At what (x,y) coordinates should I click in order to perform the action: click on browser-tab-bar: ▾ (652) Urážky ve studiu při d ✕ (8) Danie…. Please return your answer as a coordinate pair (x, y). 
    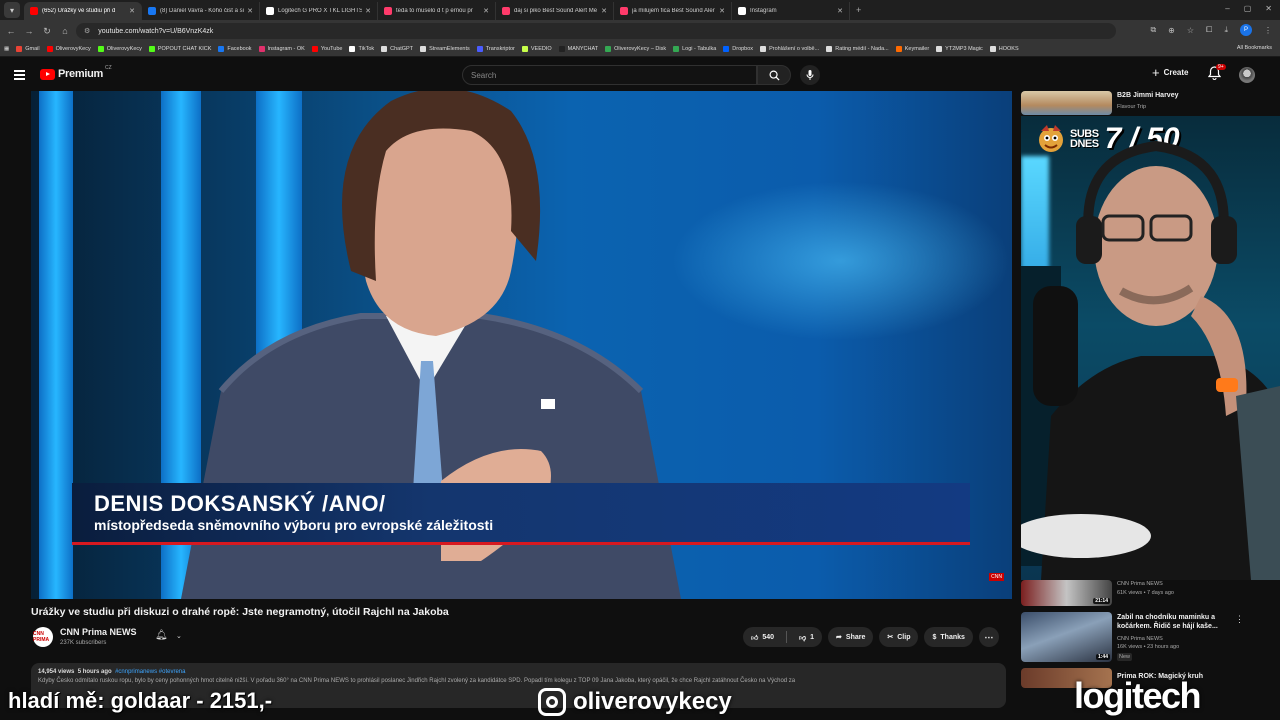
    Looking at the image, I should click on (640, 10).